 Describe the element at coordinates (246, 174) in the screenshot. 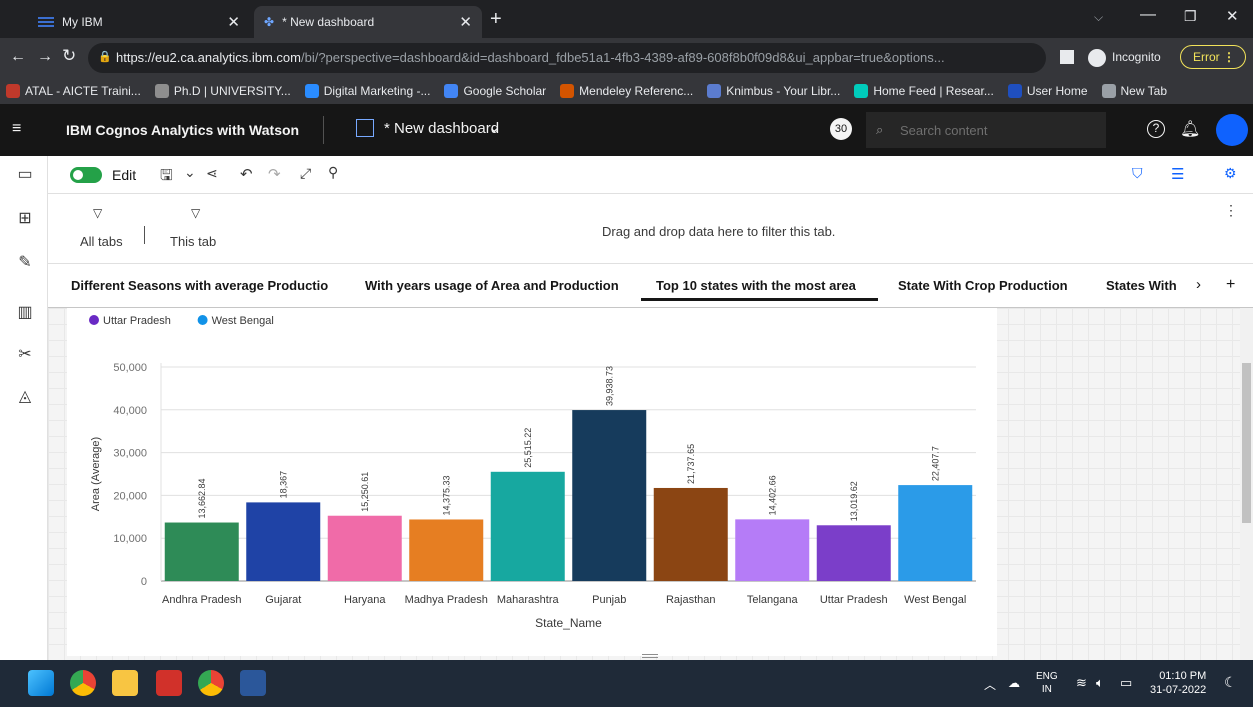

I see `undo-icon: ↶` at that location.